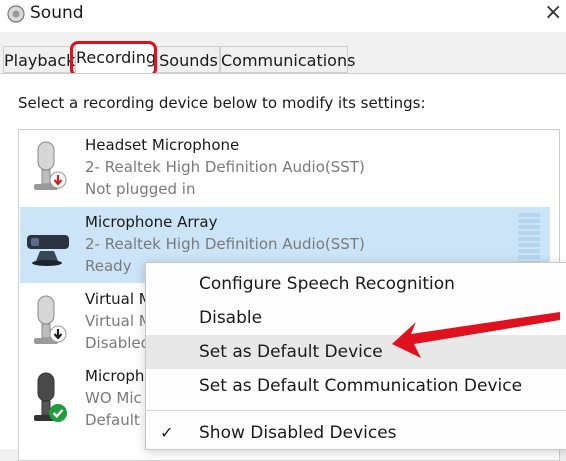  What do you see at coordinates (140, 189) in the screenshot?
I see `device-status: Not plugged in` at bounding box center [140, 189].